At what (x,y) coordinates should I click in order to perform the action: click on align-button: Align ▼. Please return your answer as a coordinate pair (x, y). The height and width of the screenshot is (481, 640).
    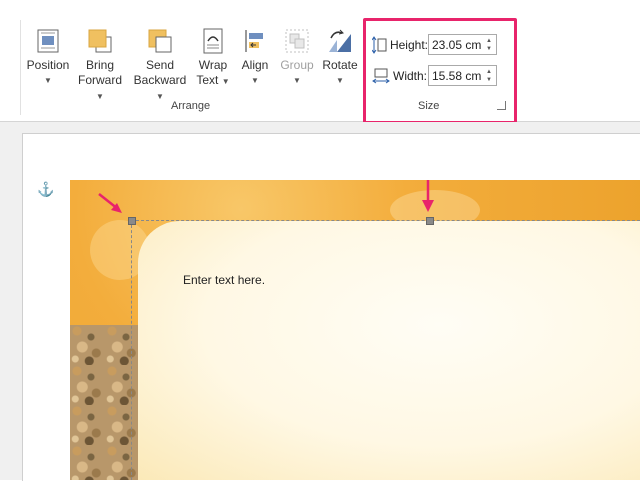
    Looking at the image, I should click on (255, 58).